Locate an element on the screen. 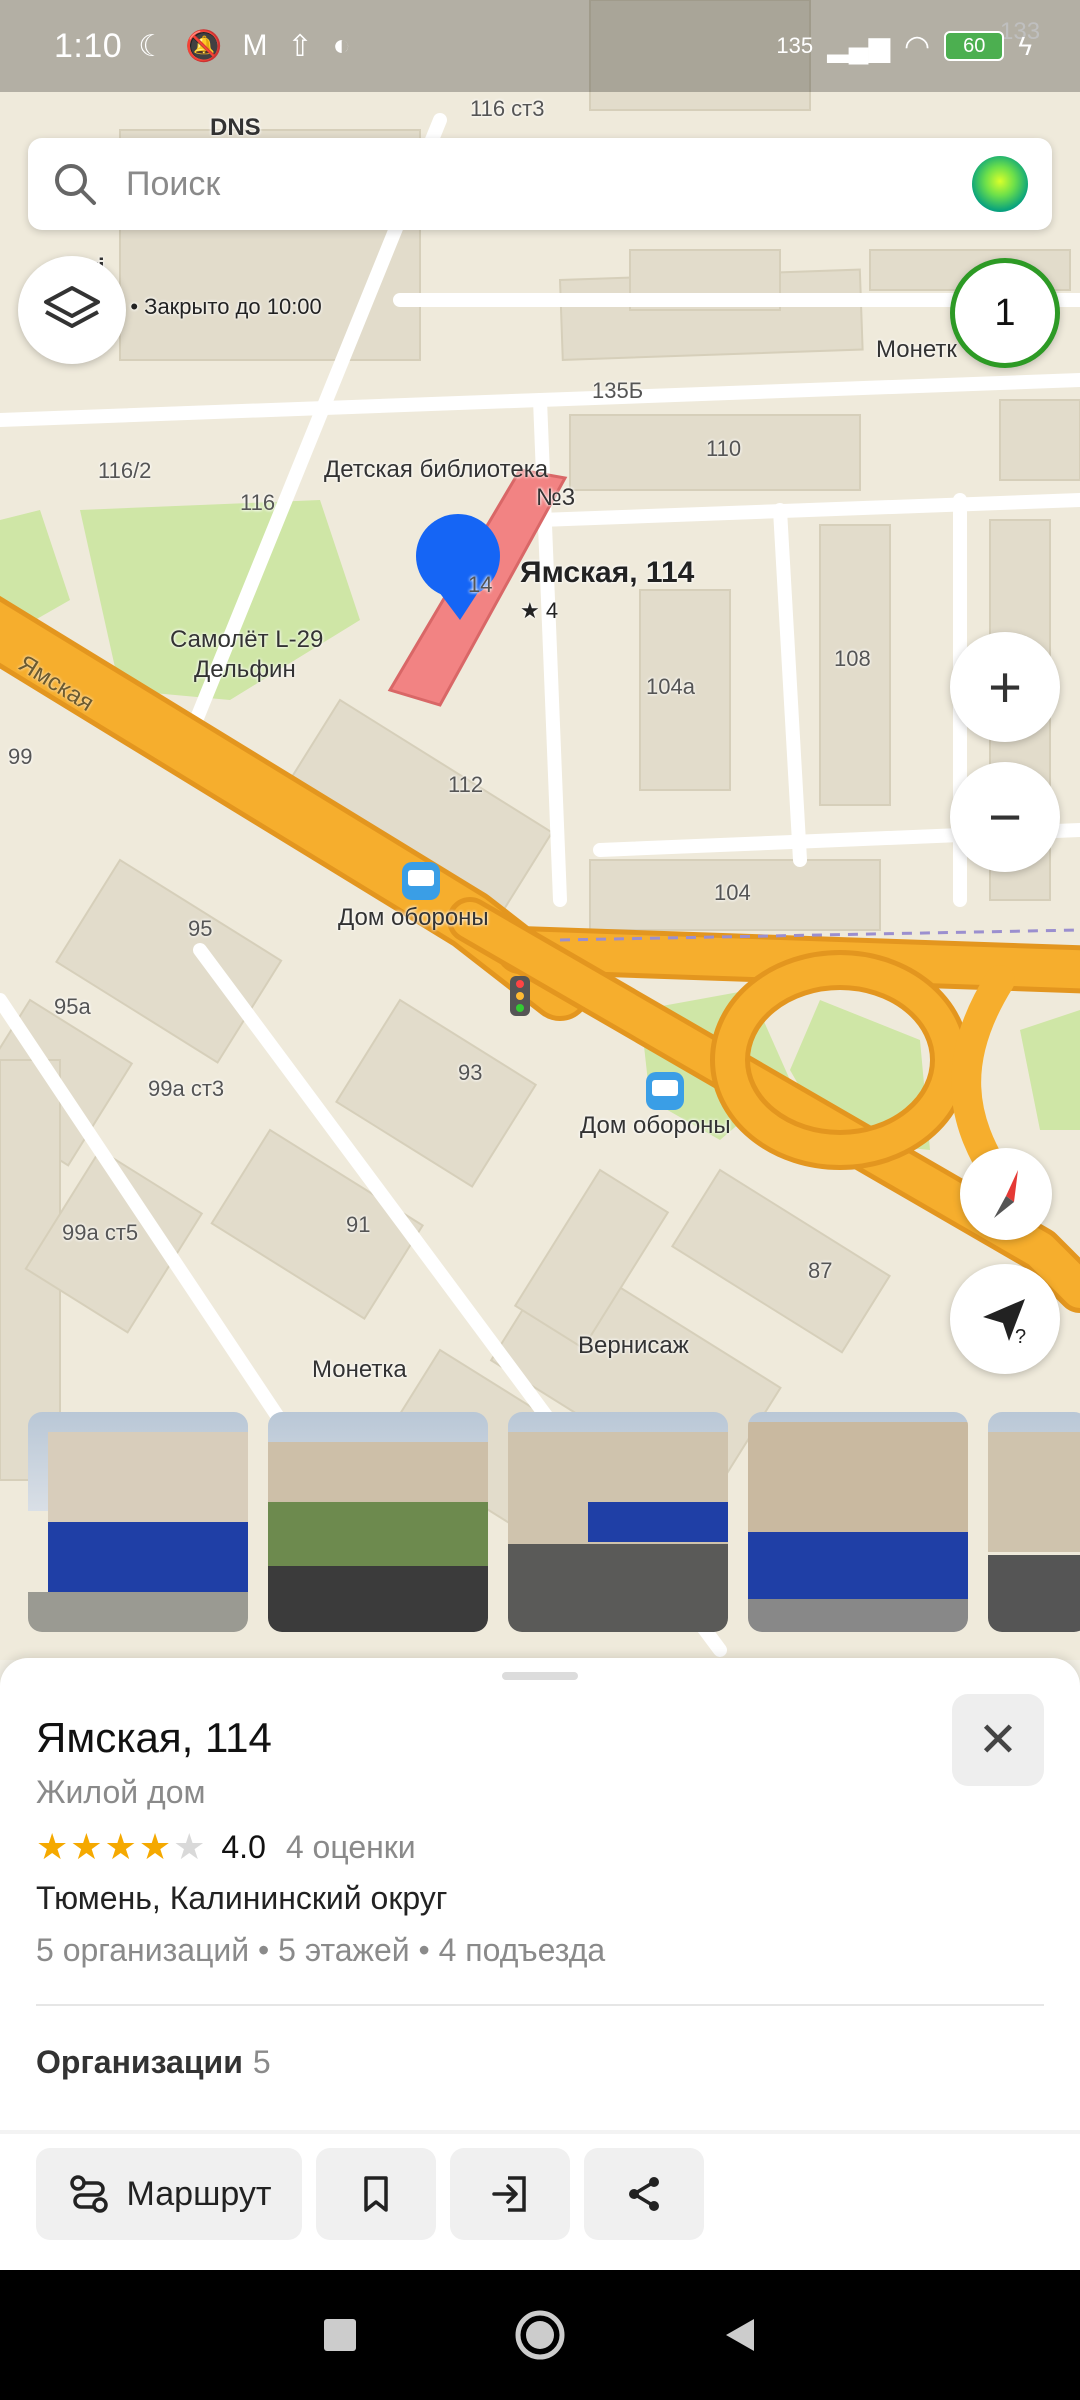  bookmark-icon is located at coordinates (376, 2194).